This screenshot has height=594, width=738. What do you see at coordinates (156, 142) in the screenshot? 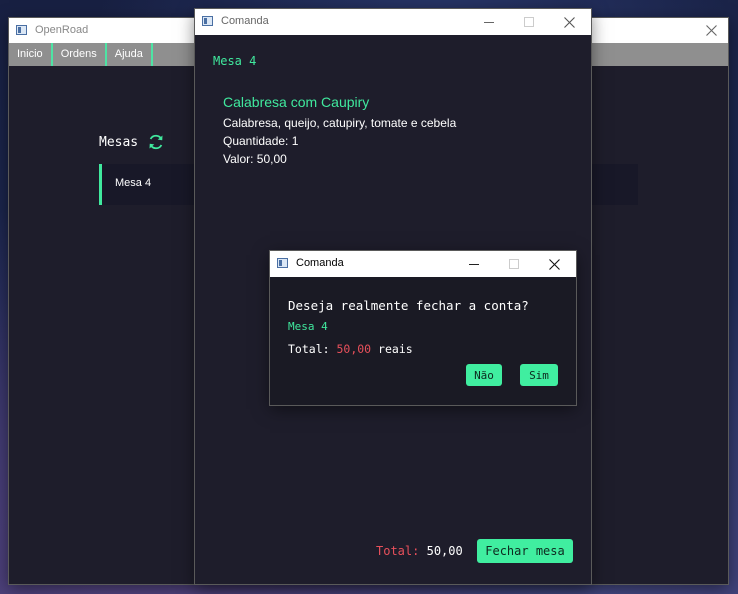
I see `refresh-icon` at bounding box center [156, 142].